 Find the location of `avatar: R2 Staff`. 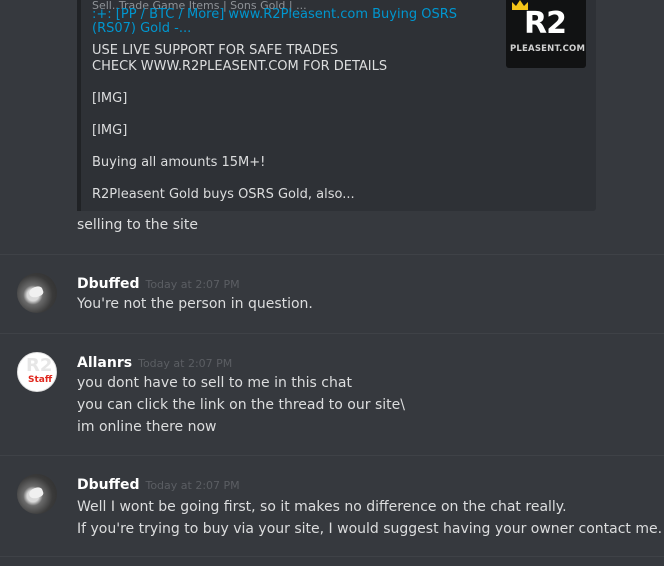

avatar: R2 Staff is located at coordinates (37, 372).